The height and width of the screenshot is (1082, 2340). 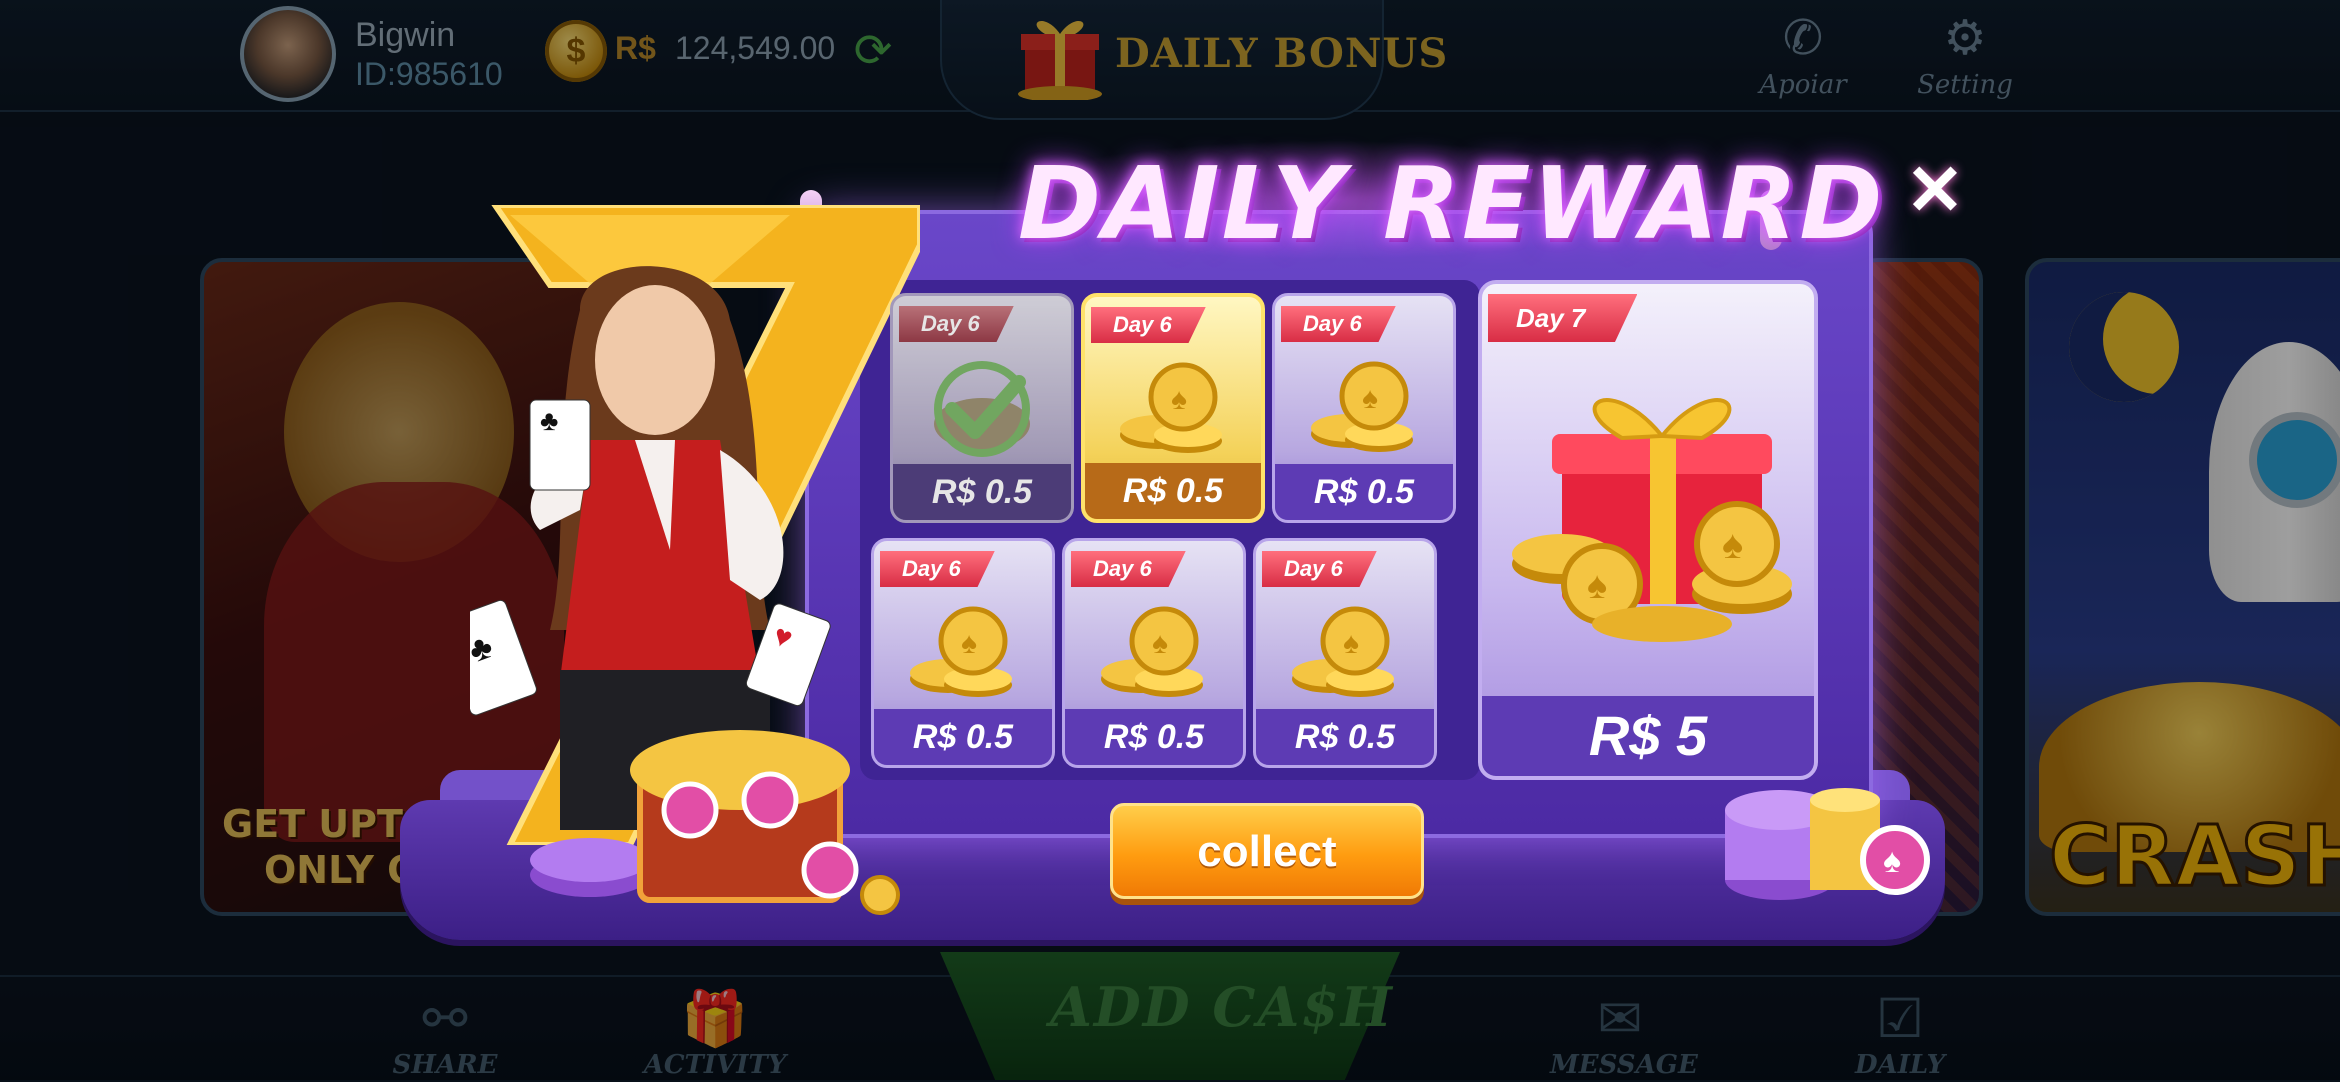 What do you see at coordinates (1652, 520) in the screenshot?
I see `gift-box-icon: ♠ ♠` at bounding box center [1652, 520].